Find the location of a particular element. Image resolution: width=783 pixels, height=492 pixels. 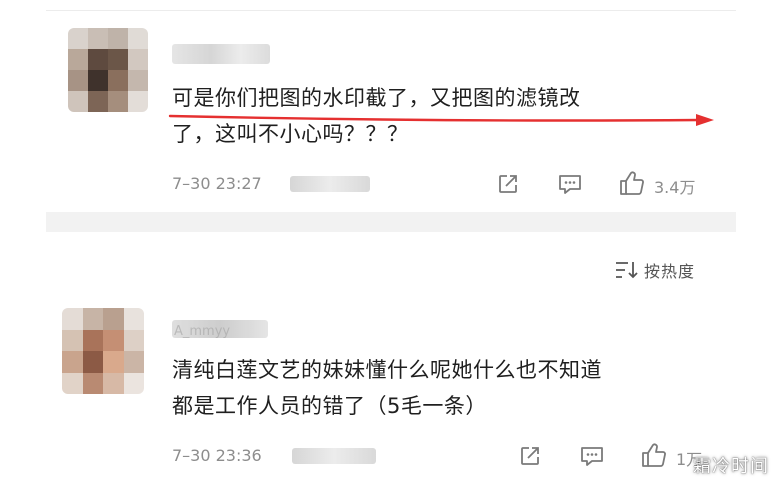

username-redacted is located at coordinates (221, 54).